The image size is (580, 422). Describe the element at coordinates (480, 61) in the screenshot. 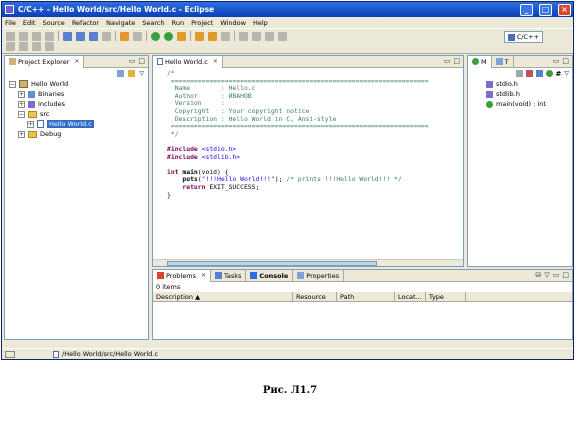

I see `tab-outline: M` at that location.